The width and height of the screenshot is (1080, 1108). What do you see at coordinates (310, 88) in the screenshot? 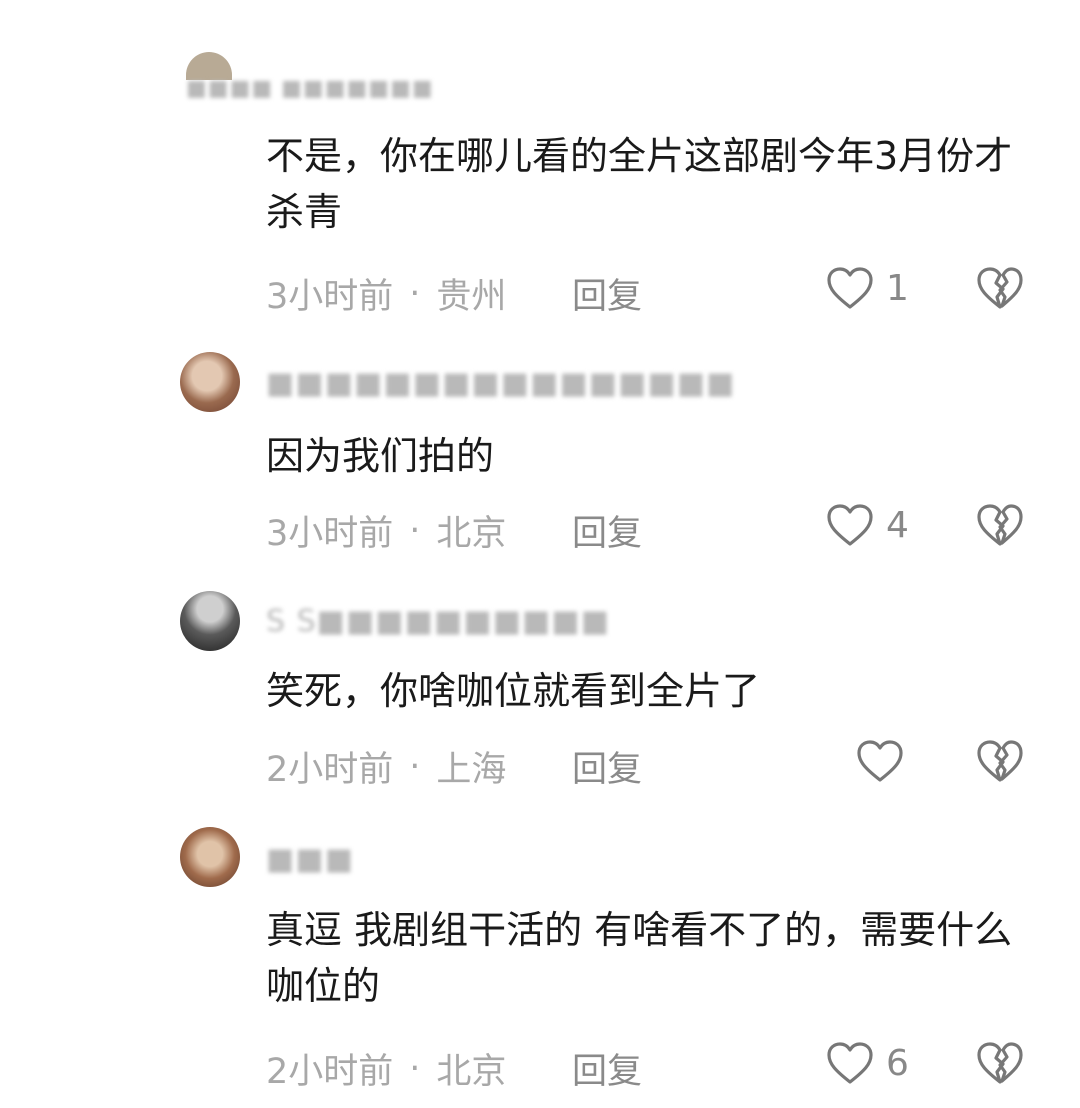
I see `username: ■■■■ ■■■■■■■` at bounding box center [310, 88].